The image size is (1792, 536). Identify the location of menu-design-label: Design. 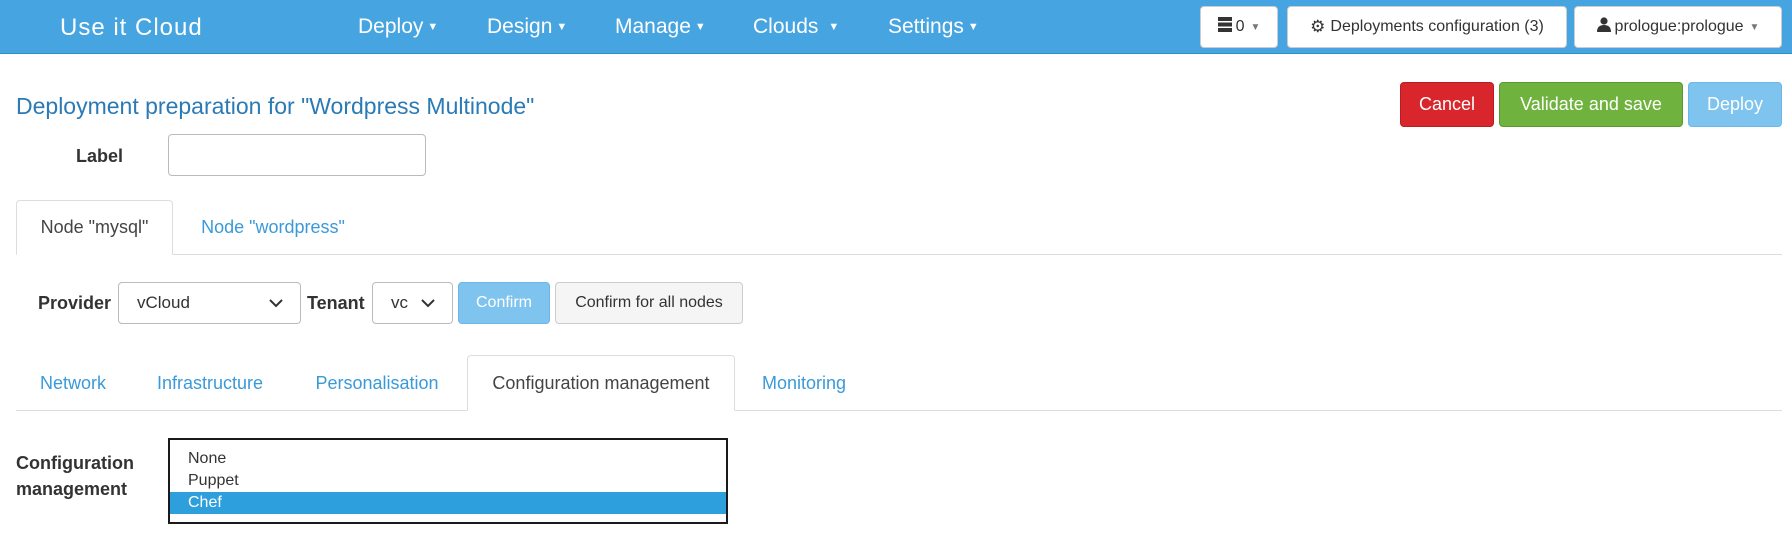
(520, 26).